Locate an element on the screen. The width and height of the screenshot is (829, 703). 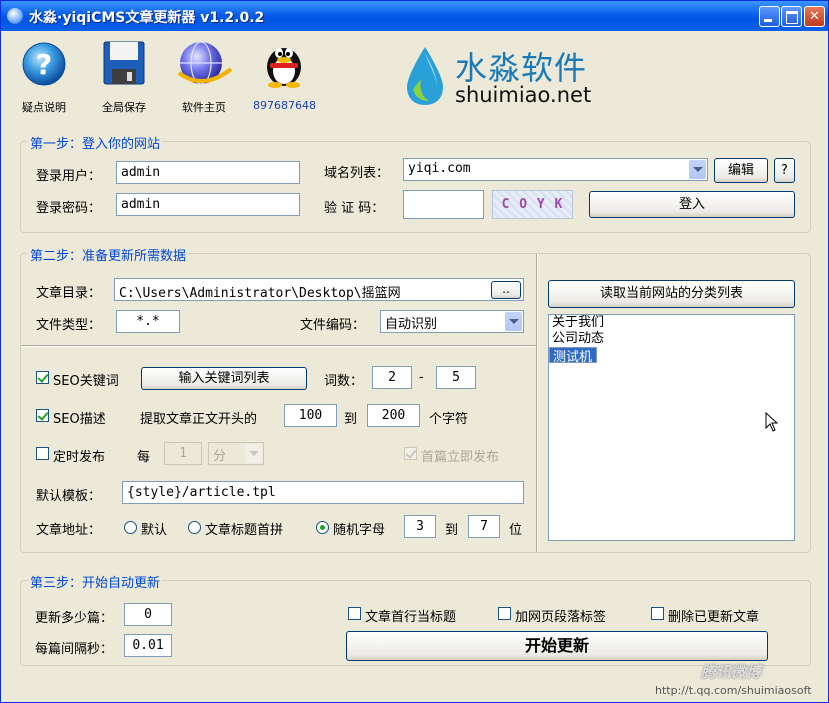
desc-from-input: 100 is located at coordinates (310, 415).